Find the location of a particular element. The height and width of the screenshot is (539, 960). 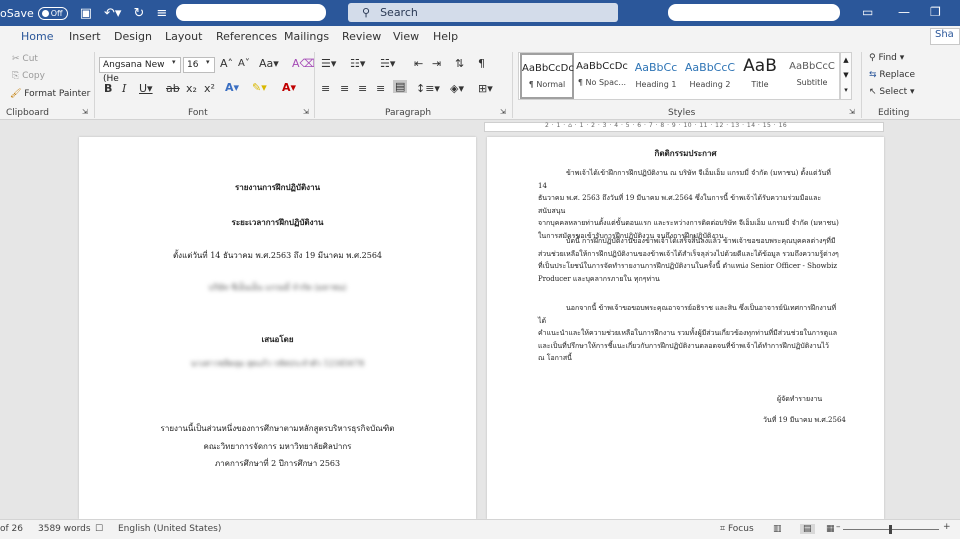

language-status: English (United States) is located at coordinates (169, 529).